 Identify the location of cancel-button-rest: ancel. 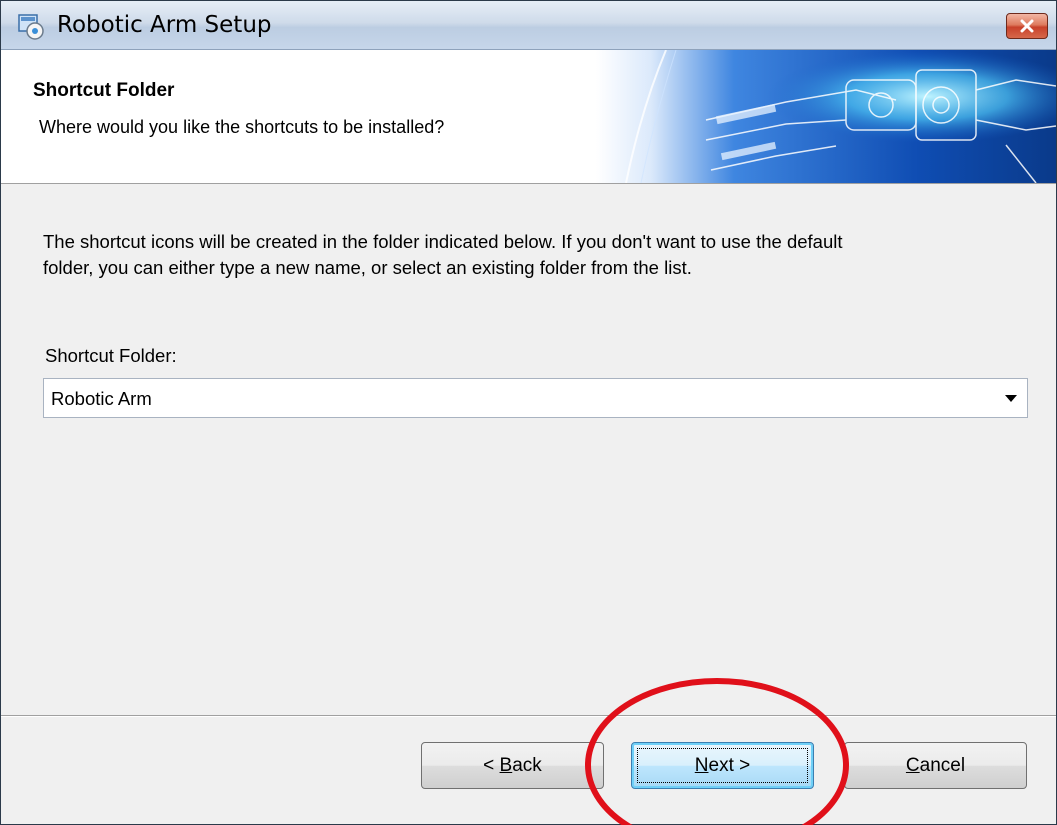
(942, 765).